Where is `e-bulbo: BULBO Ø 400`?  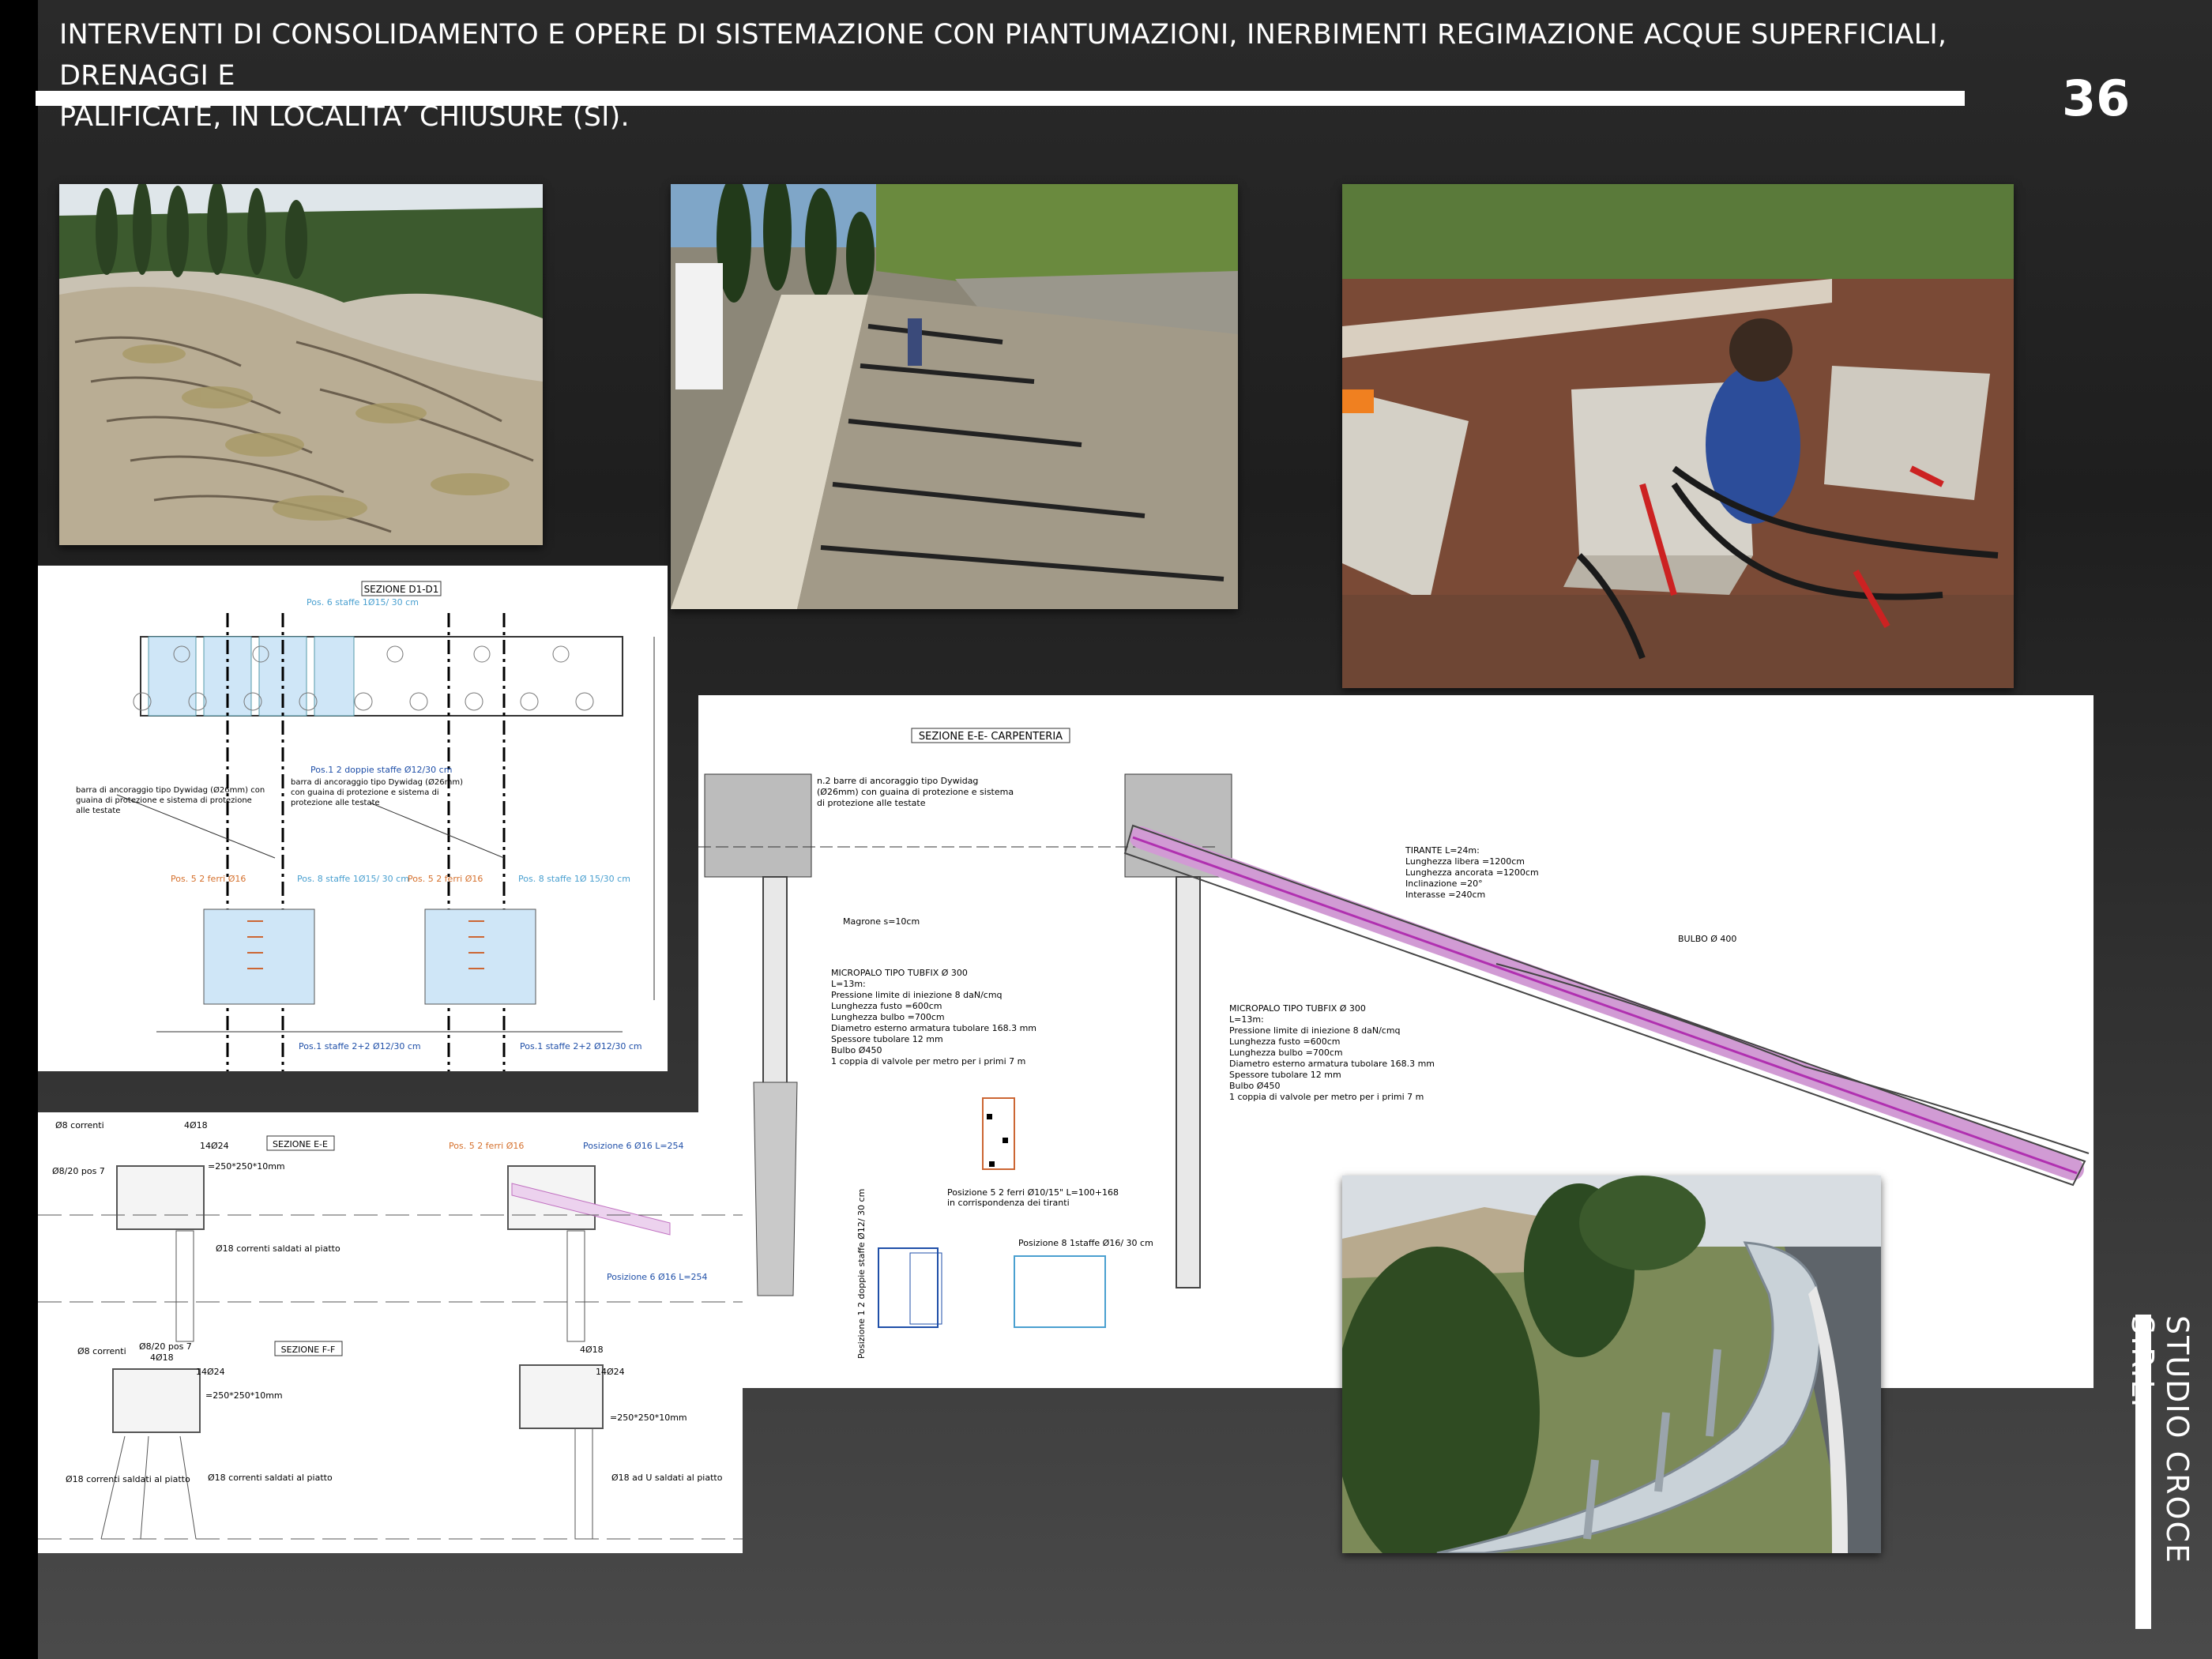 e-bulbo: BULBO Ø 400 is located at coordinates (1707, 939).